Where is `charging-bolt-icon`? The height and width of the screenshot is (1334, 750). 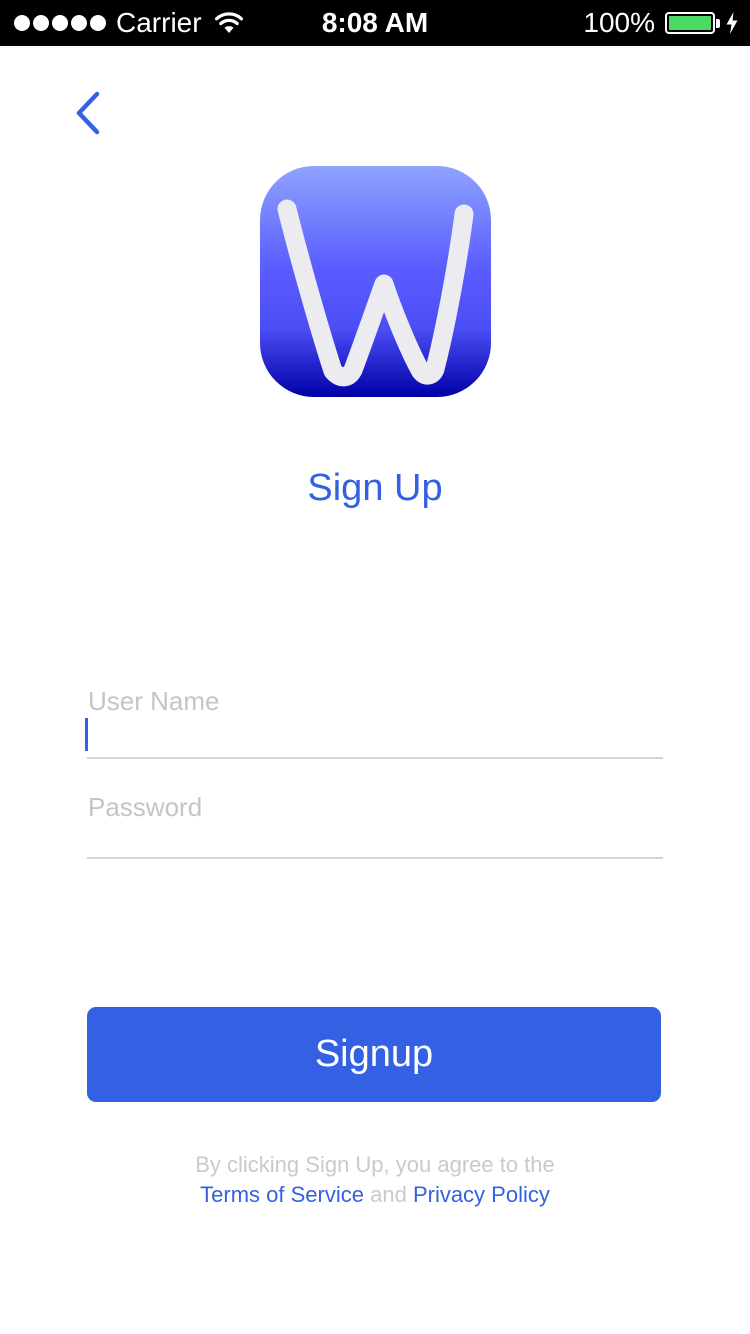
charging-bolt-icon is located at coordinates (732, 23).